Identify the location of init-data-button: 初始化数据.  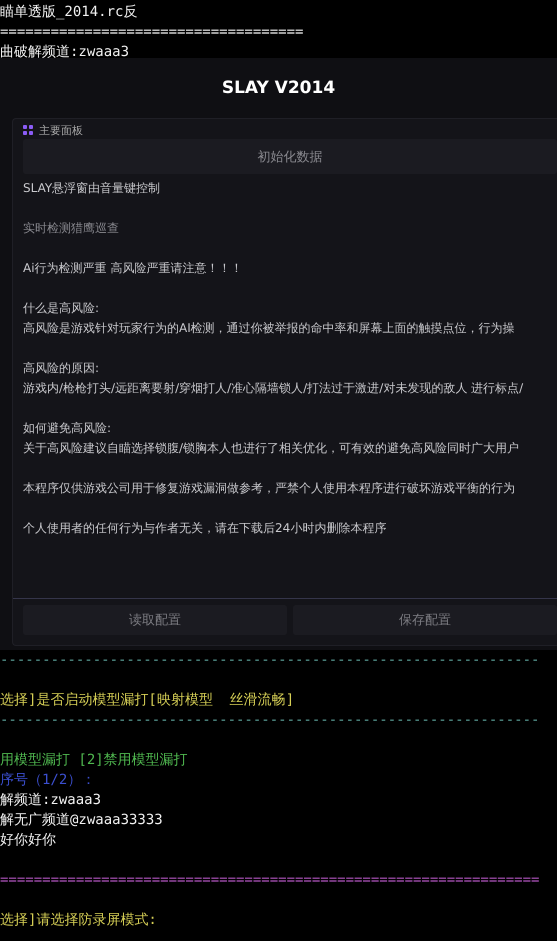
(290, 156).